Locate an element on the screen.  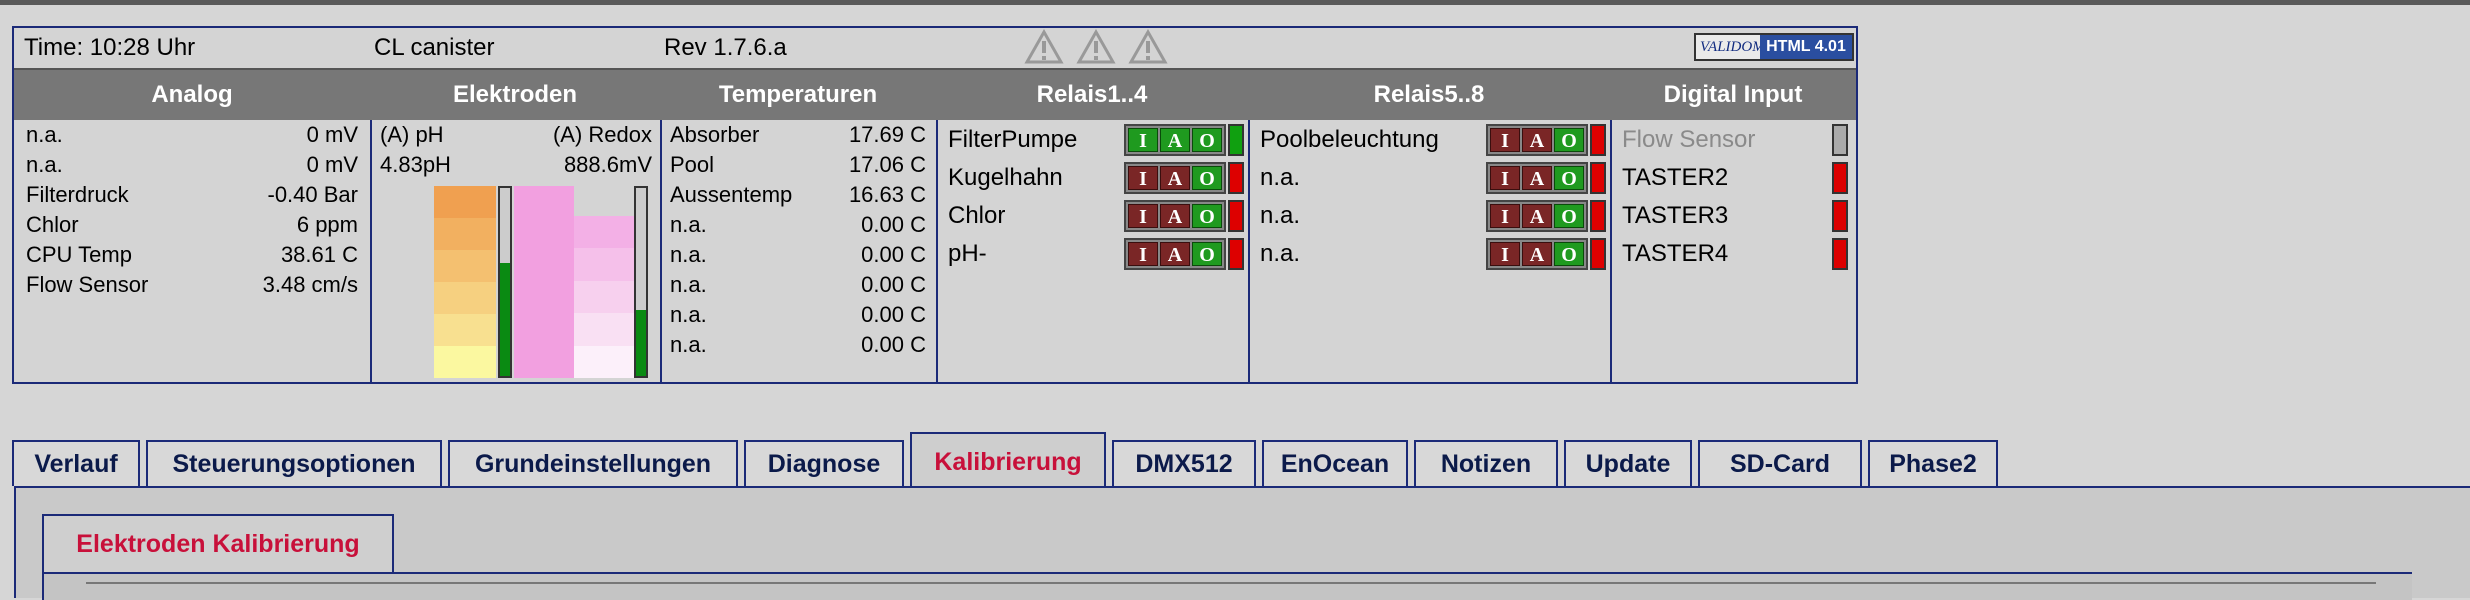
tab-notizen: Notizen is located at coordinates (1486, 463).